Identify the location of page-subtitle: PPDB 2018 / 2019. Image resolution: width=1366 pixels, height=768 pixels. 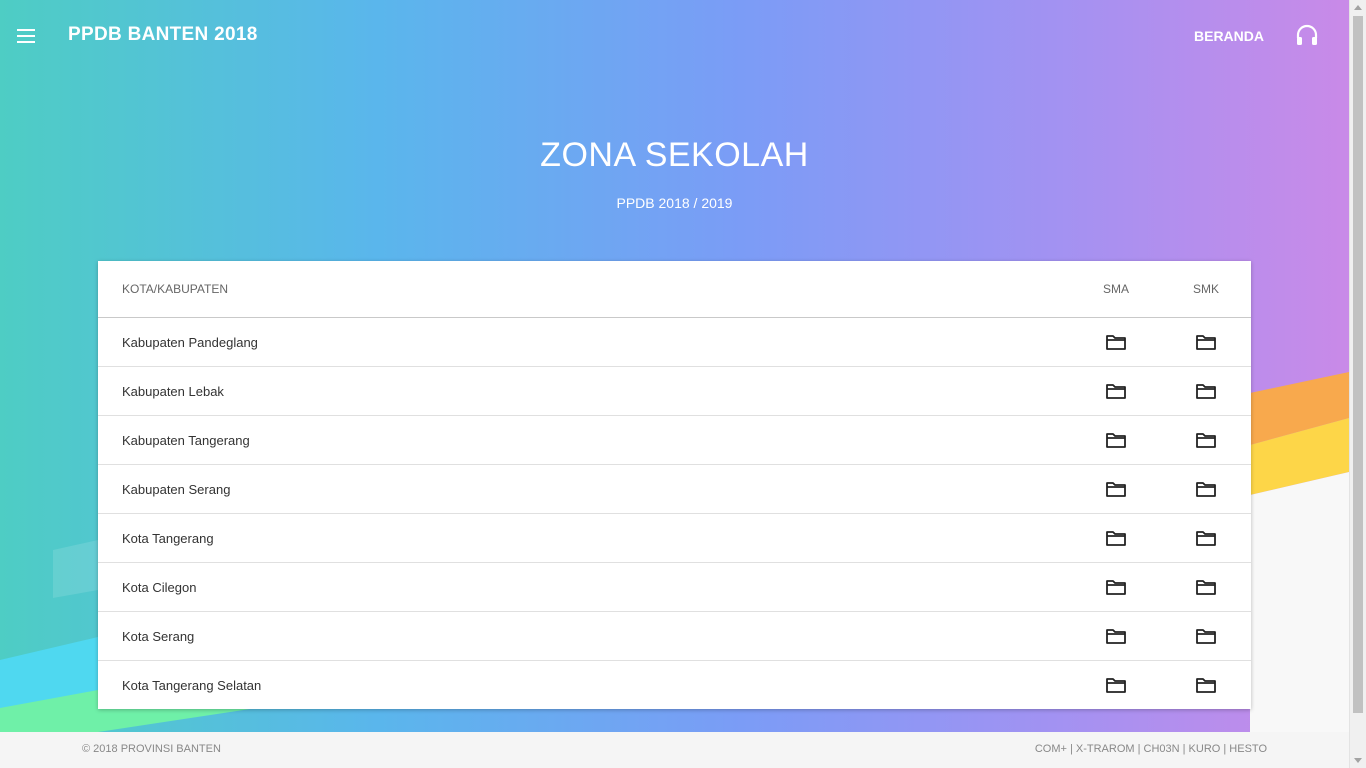
(674, 203).